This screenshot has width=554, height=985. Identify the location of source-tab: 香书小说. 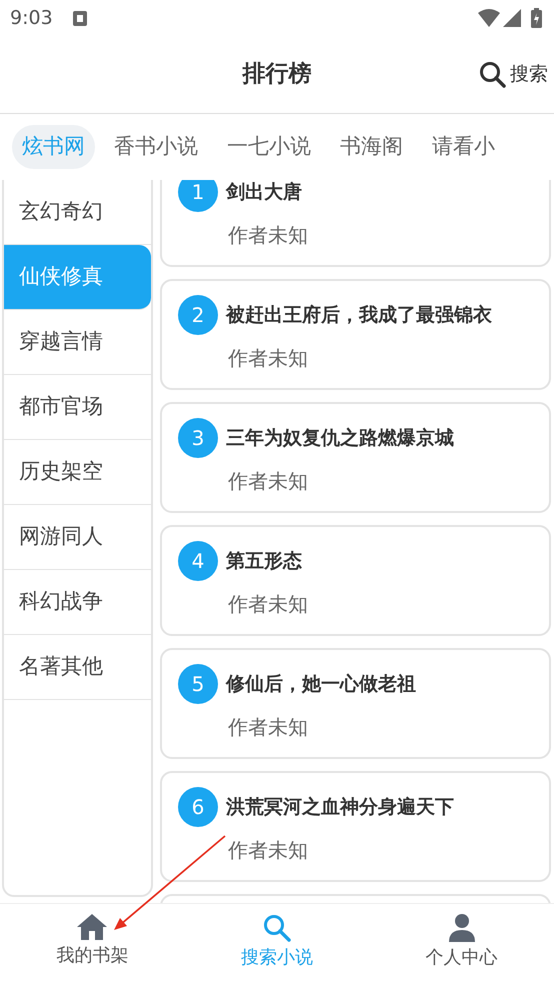
(156, 147).